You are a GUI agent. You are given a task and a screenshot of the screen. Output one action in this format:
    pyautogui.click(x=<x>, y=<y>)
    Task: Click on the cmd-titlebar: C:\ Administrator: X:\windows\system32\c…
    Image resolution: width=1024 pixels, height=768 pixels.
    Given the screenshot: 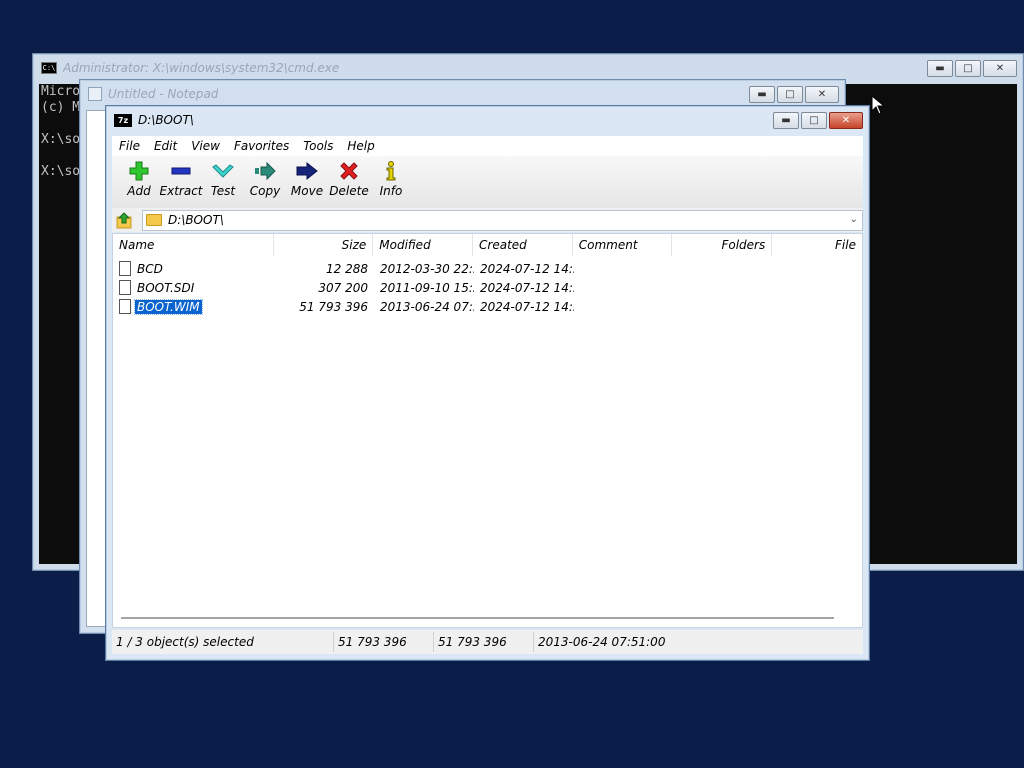 What is the action you would take?
    pyautogui.click(x=528, y=68)
    